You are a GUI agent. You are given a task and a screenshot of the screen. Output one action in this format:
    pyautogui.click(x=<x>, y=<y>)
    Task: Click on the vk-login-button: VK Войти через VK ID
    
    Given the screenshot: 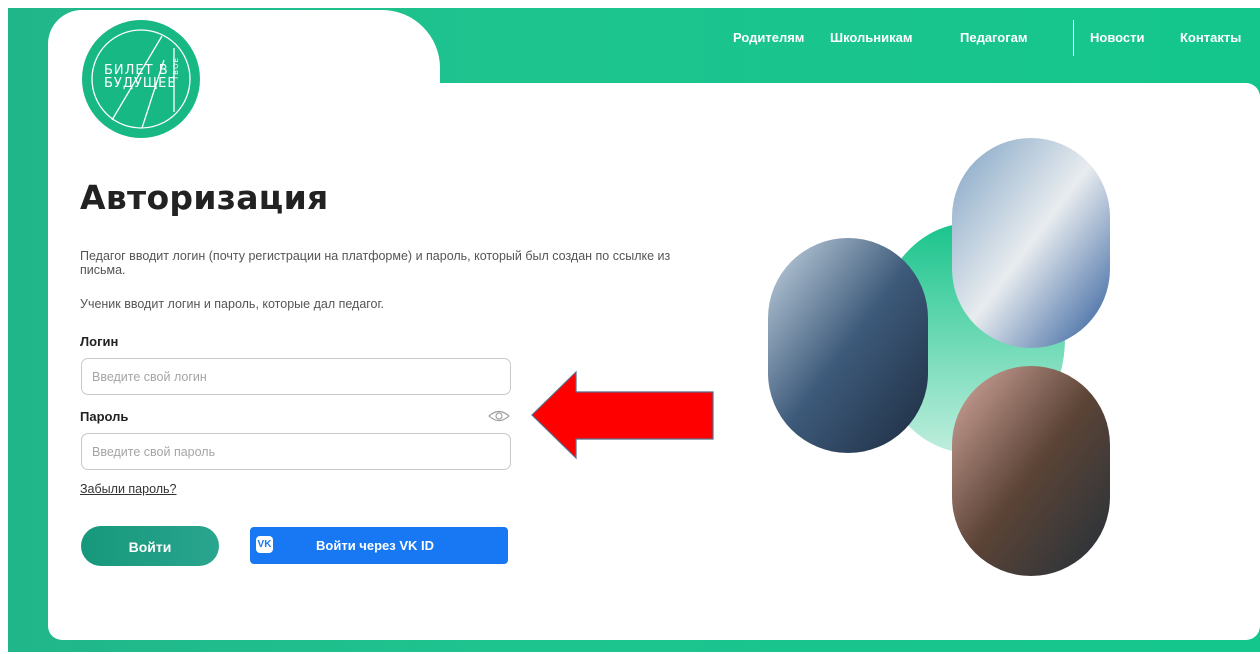 What is the action you would take?
    pyautogui.click(x=379, y=545)
    